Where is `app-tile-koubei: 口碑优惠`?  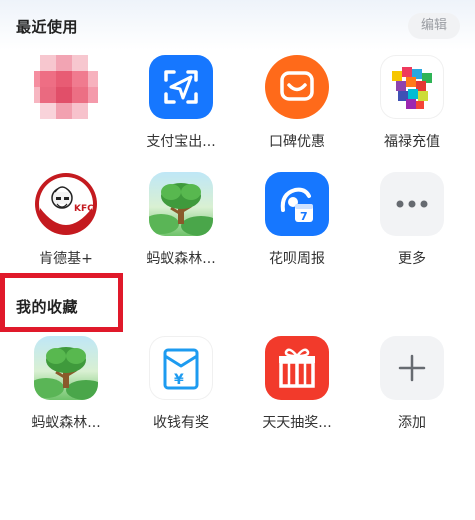
app-tile-koubei: 口碑优惠 is located at coordinates (297, 103).